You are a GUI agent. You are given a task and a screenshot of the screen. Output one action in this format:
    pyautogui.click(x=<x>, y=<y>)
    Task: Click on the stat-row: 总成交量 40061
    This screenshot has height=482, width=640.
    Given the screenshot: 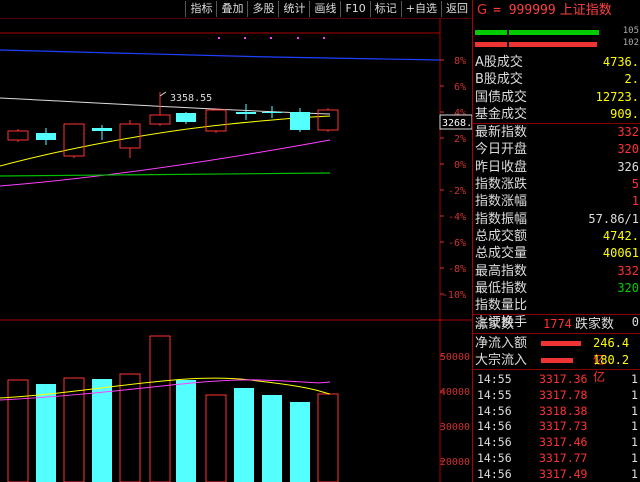 What is the action you would take?
    pyautogui.click(x=556, y=253)
    